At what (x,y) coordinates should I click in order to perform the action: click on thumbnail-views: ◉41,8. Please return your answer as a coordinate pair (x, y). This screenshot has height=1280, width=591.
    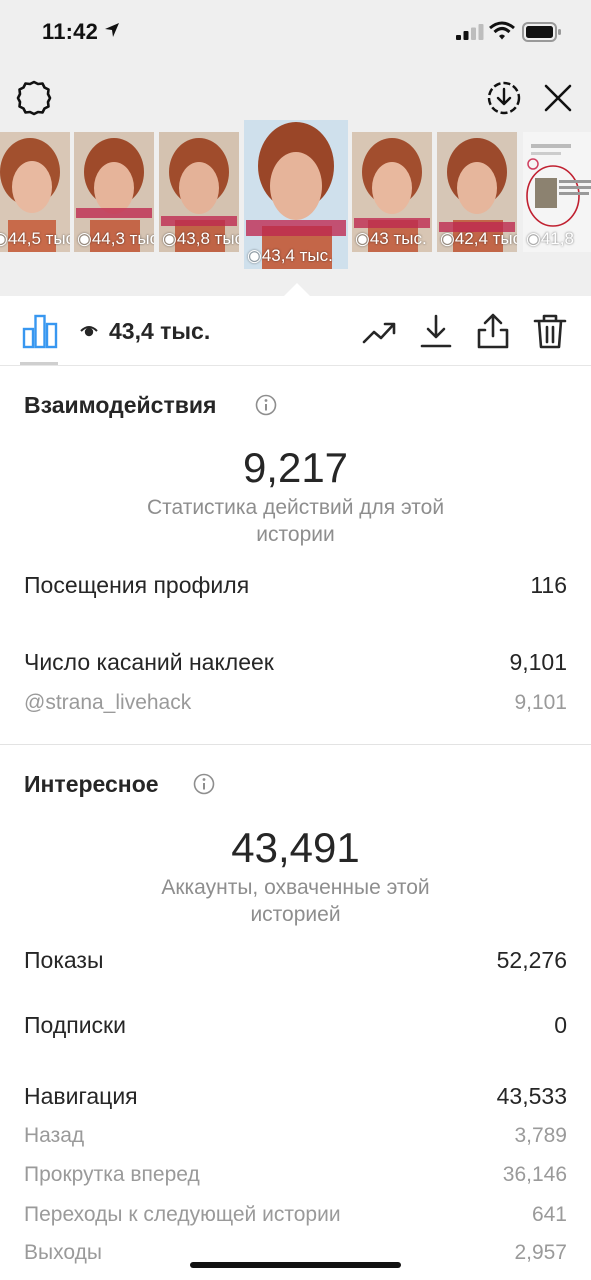
    Looking at the image, I should click on (550, 238).